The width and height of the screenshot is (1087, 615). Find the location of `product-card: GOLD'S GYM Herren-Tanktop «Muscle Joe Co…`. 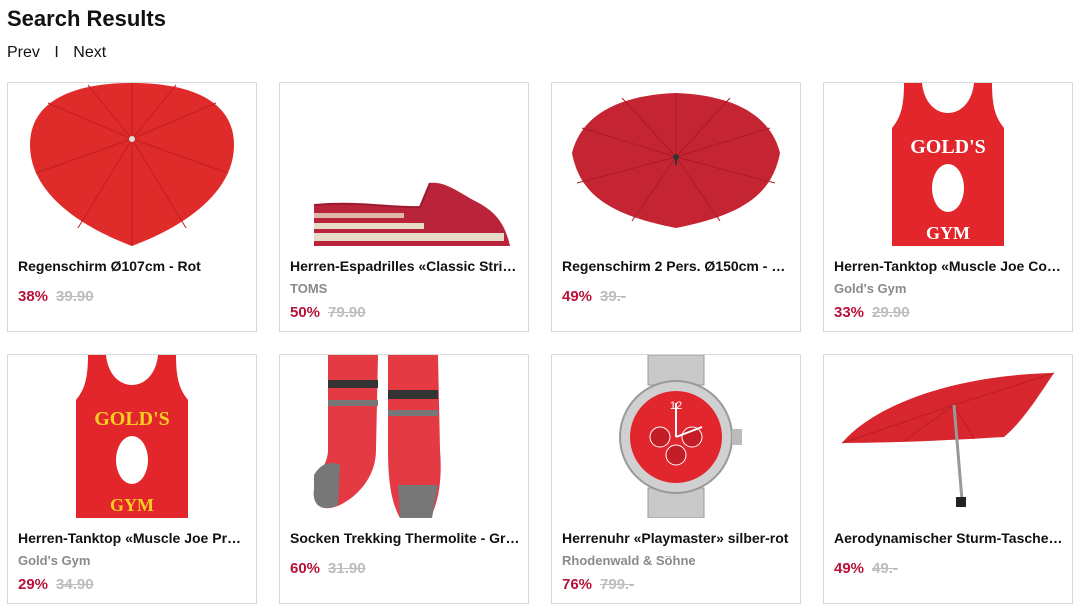

product-card: GOLD'S GYM Herren-Tanktop «Muscle Joe Co… is located at coordinates (948, 207).